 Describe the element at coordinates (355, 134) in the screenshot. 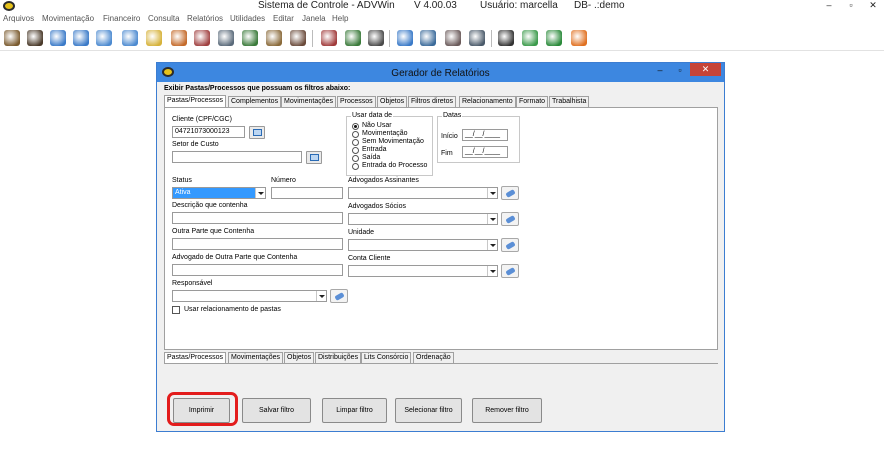

I see `radio-movimentacao` at that location.